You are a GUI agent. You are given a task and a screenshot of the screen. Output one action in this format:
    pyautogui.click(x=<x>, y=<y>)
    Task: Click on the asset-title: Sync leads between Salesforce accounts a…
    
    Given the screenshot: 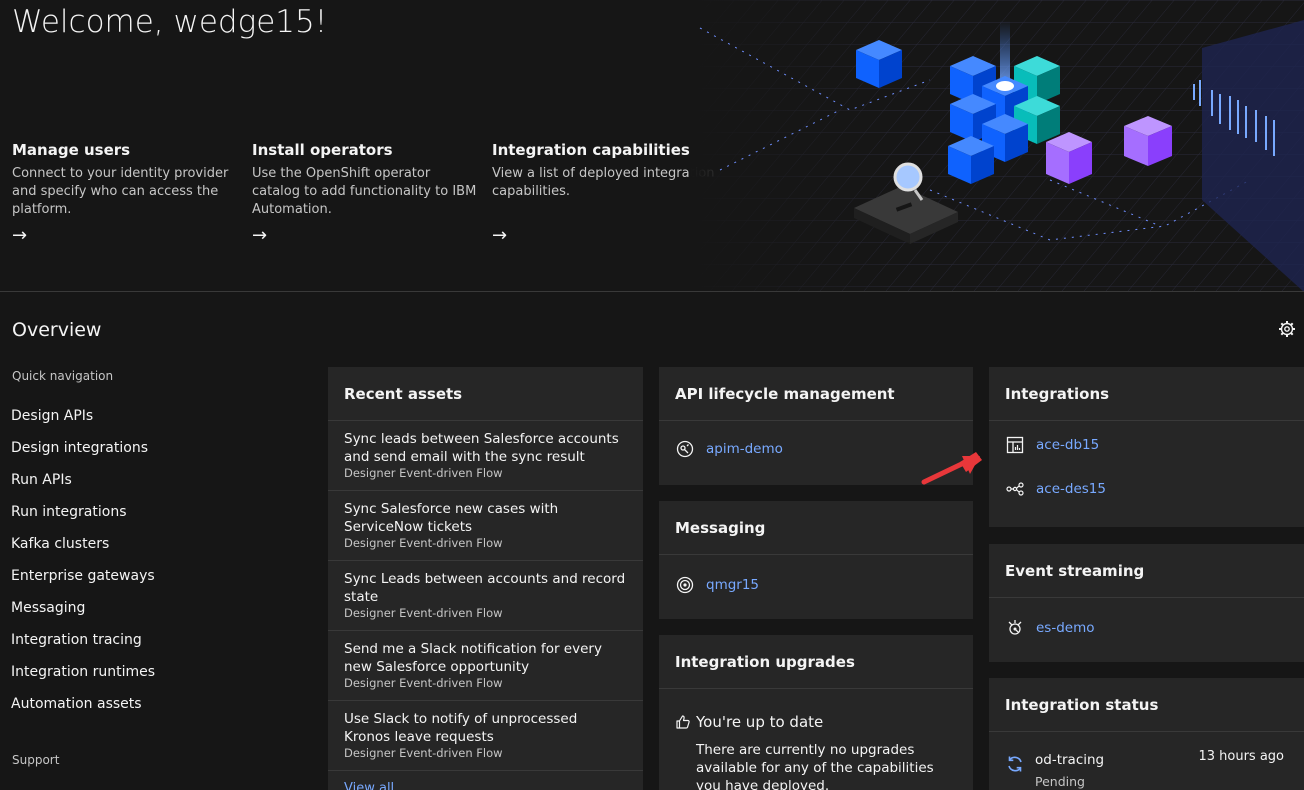 What is the action you would take?
    pyautogui.click(x=481, y=448)
    